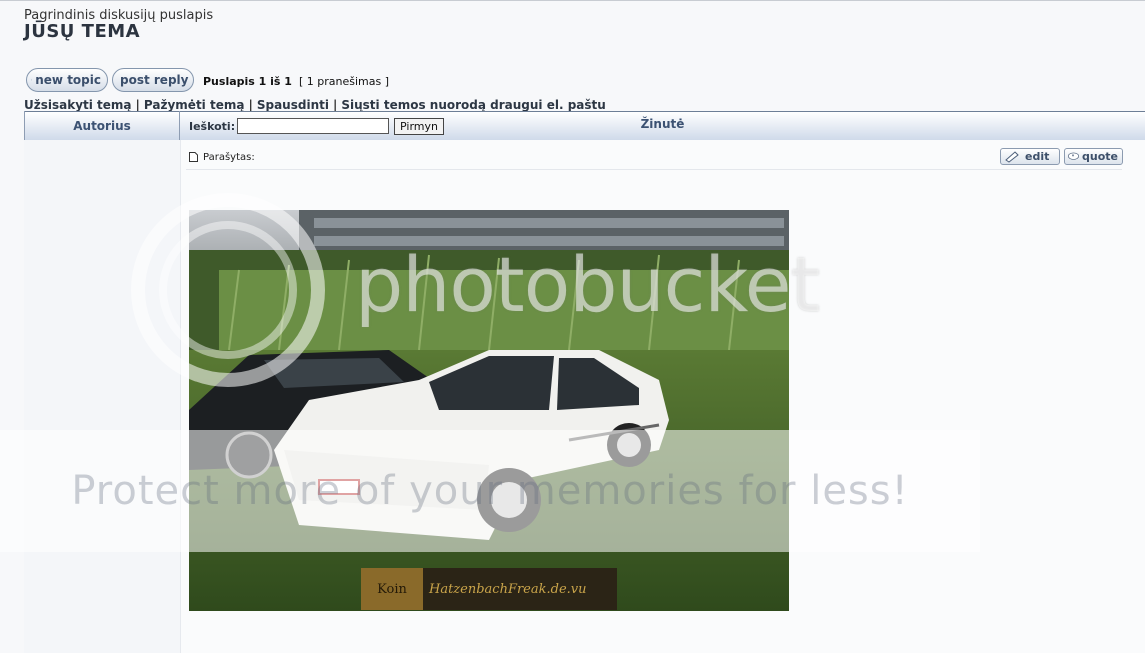  Describe the element at coordinates (82, 31) in the screenshot. I see `page-title: JŪSŲ TEMA` at that location.